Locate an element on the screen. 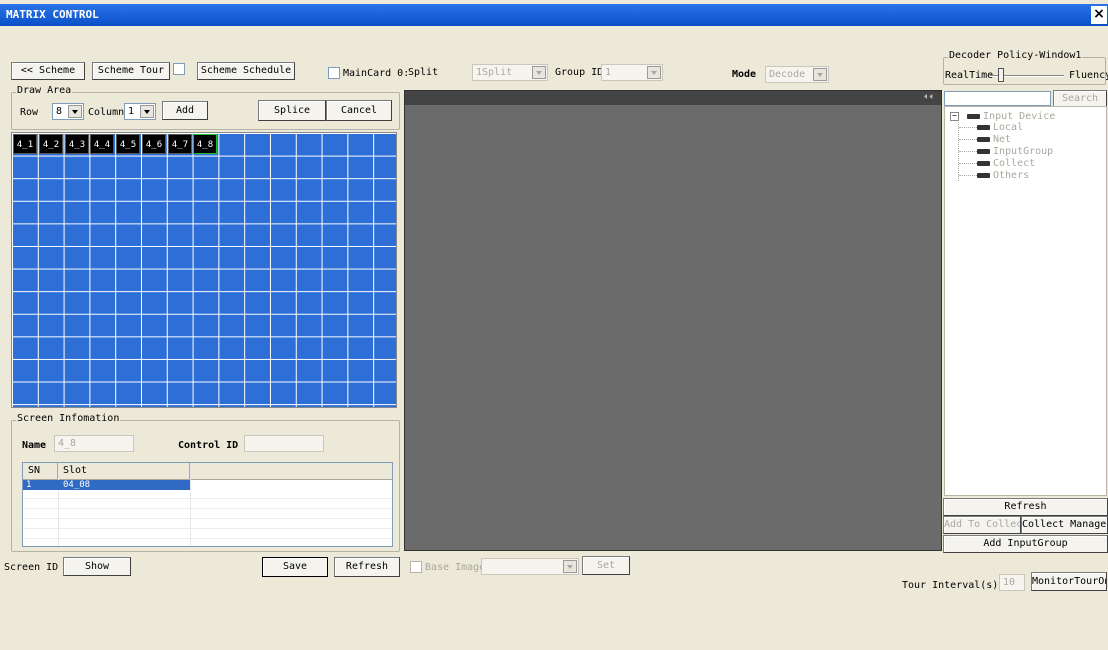 This screenshot has width=1108, height=650. slot-table: SN Slot 1 04_08 is located at coordinates (207, 504).